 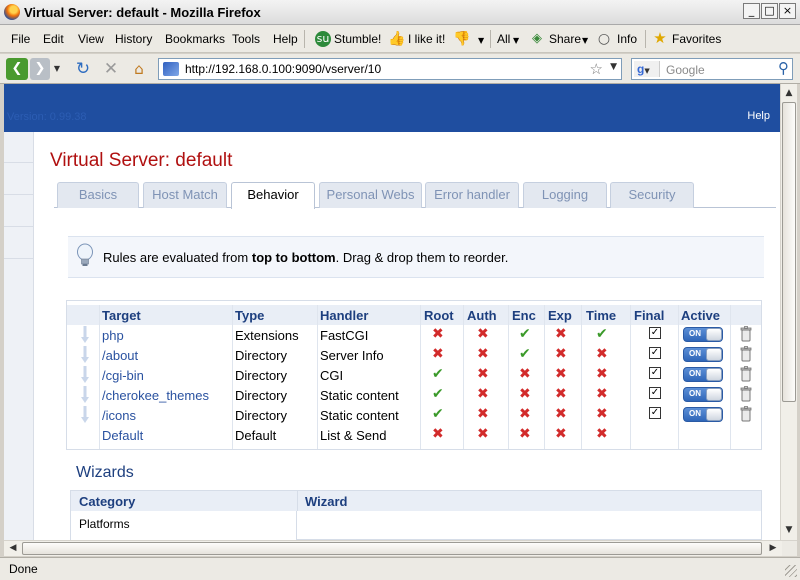 I want to click on search-icon: ⚲, so click(x=783, y=68).